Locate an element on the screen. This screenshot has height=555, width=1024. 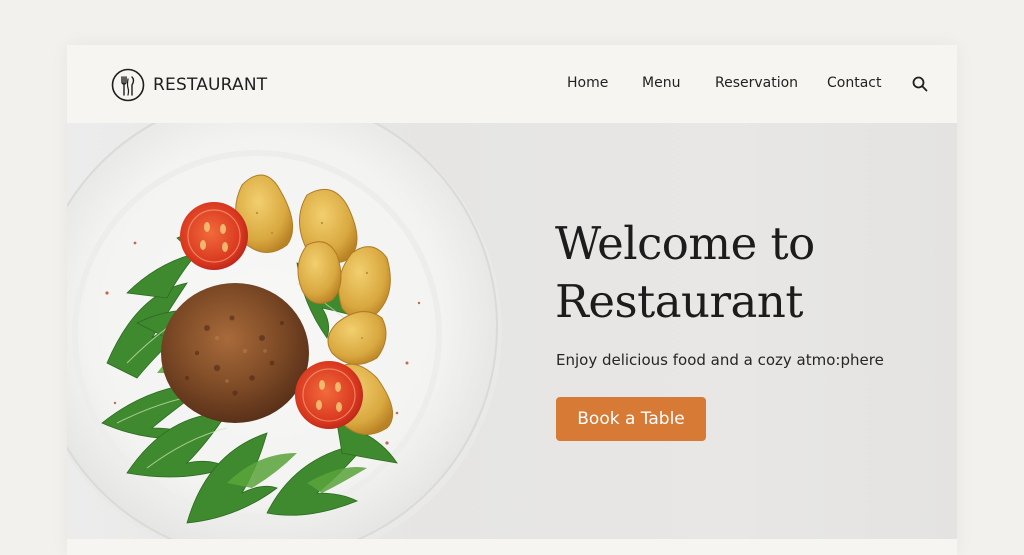
cutlery-bouquet-icon is located at coordinates (128, 85).